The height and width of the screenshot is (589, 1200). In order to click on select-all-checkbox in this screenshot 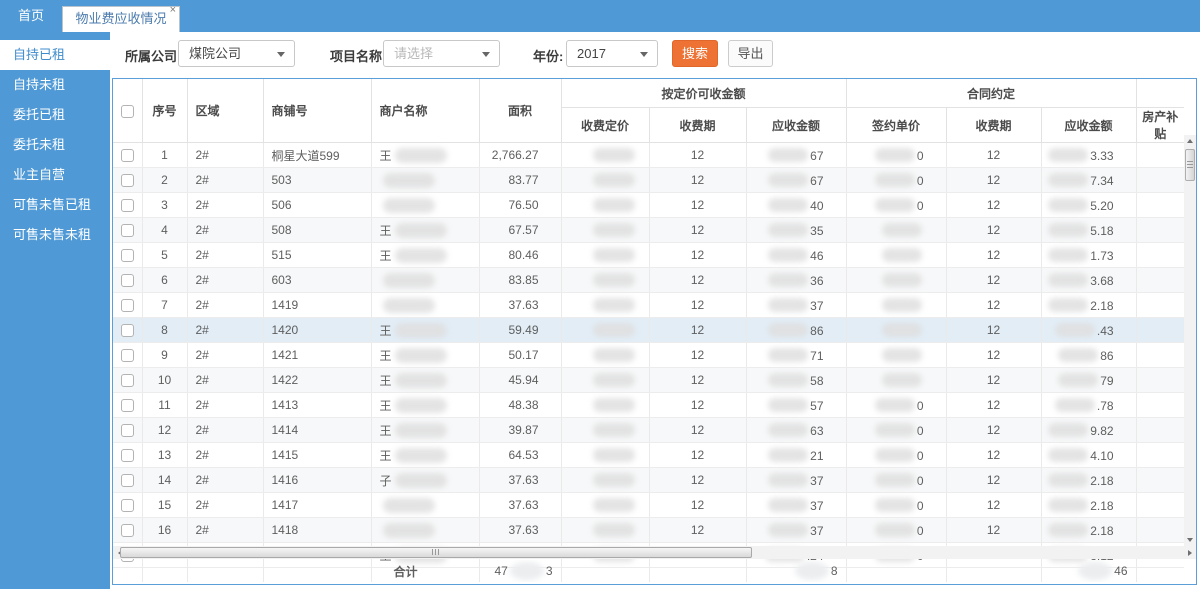, I will do `click(127, 111)`.